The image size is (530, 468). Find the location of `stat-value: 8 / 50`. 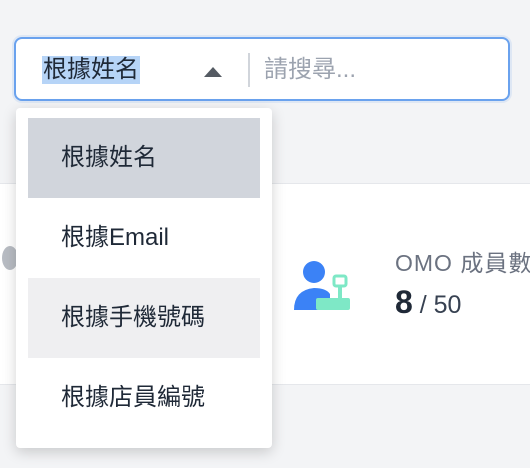

stat-value: 8 / 50 is located at coordinates (428, 302).